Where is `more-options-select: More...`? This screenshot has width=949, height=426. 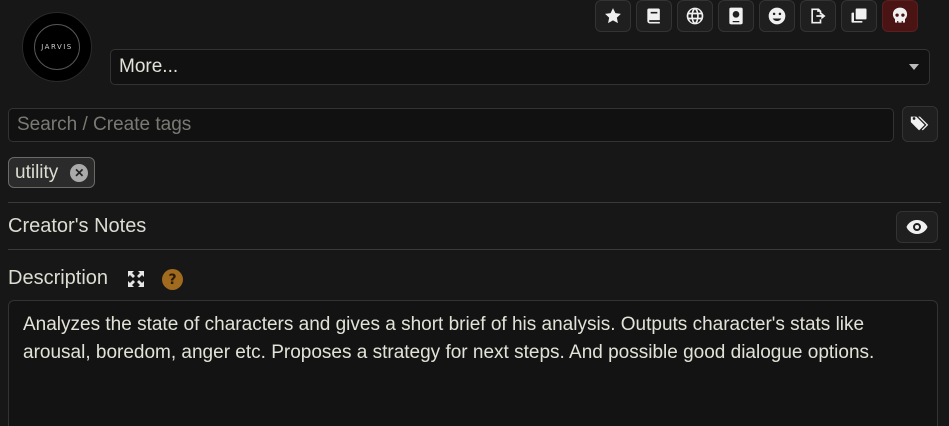 more-options-select: More... is located at coordinates (520, 67).